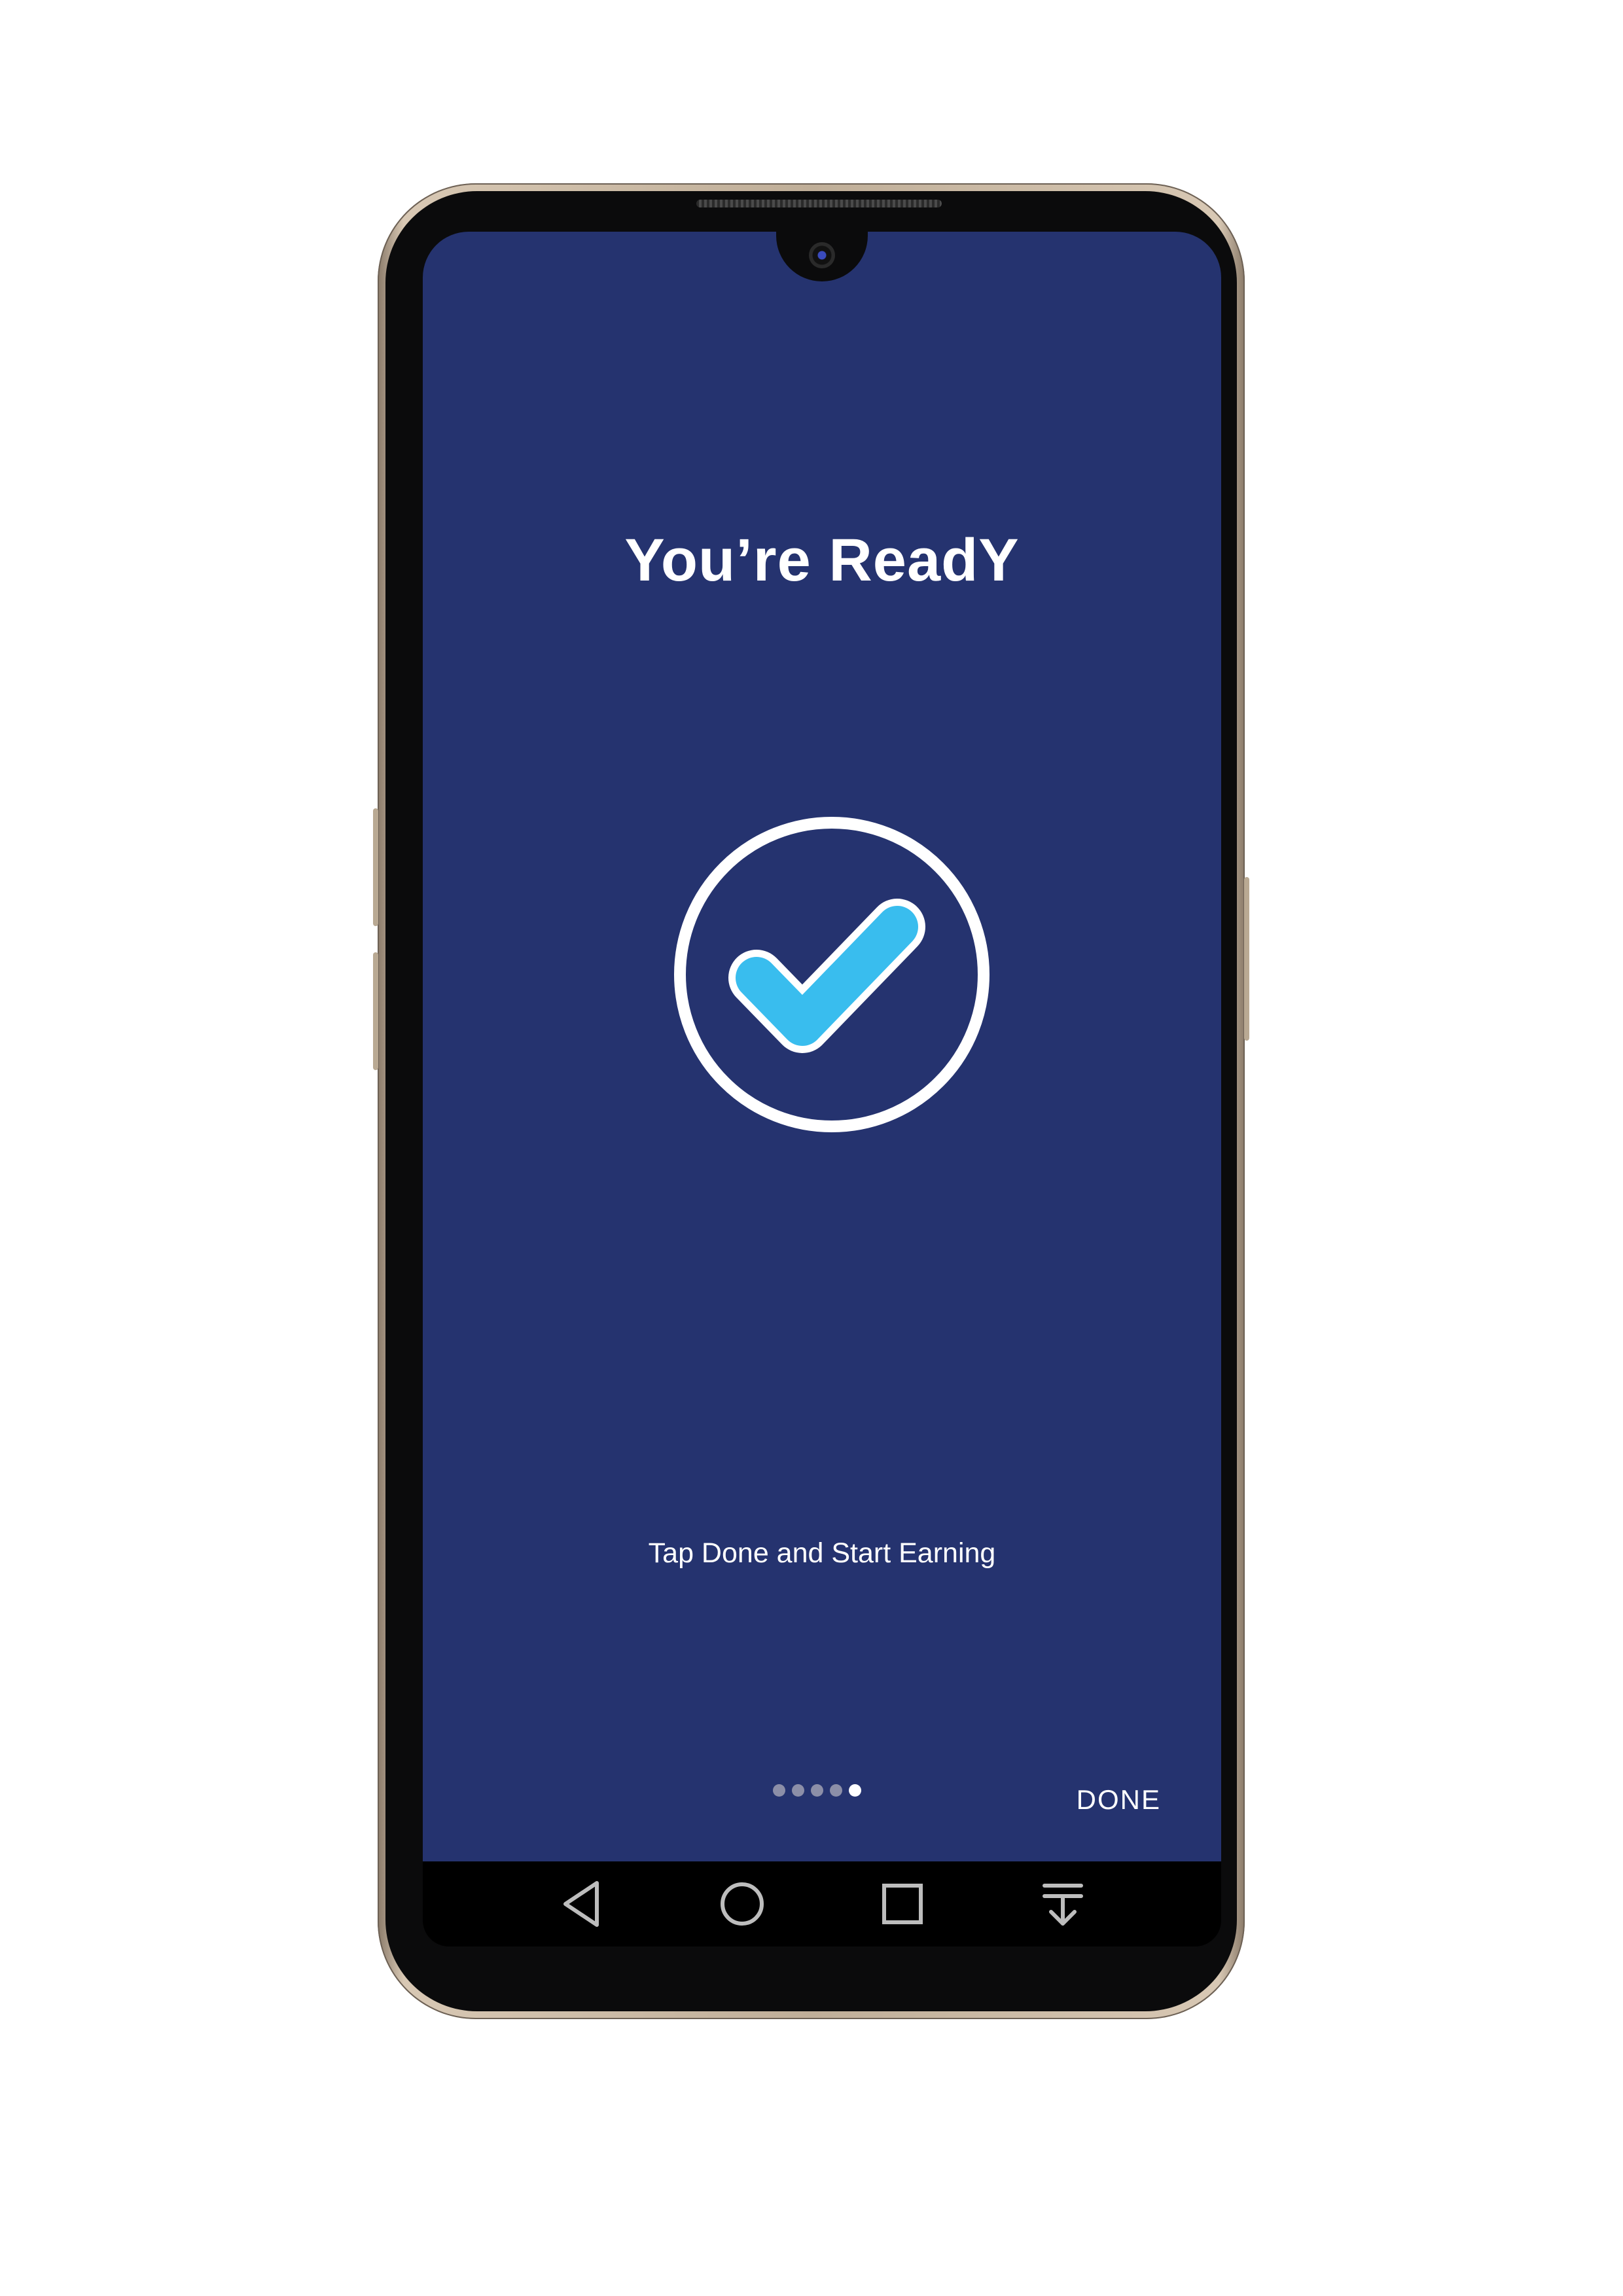 The height and width of the screenshot is (2296, 1623). What do you see at coordinates (581, 1903) in the screenshot?
I see `back-icon` at bounding box center [581, 1903].